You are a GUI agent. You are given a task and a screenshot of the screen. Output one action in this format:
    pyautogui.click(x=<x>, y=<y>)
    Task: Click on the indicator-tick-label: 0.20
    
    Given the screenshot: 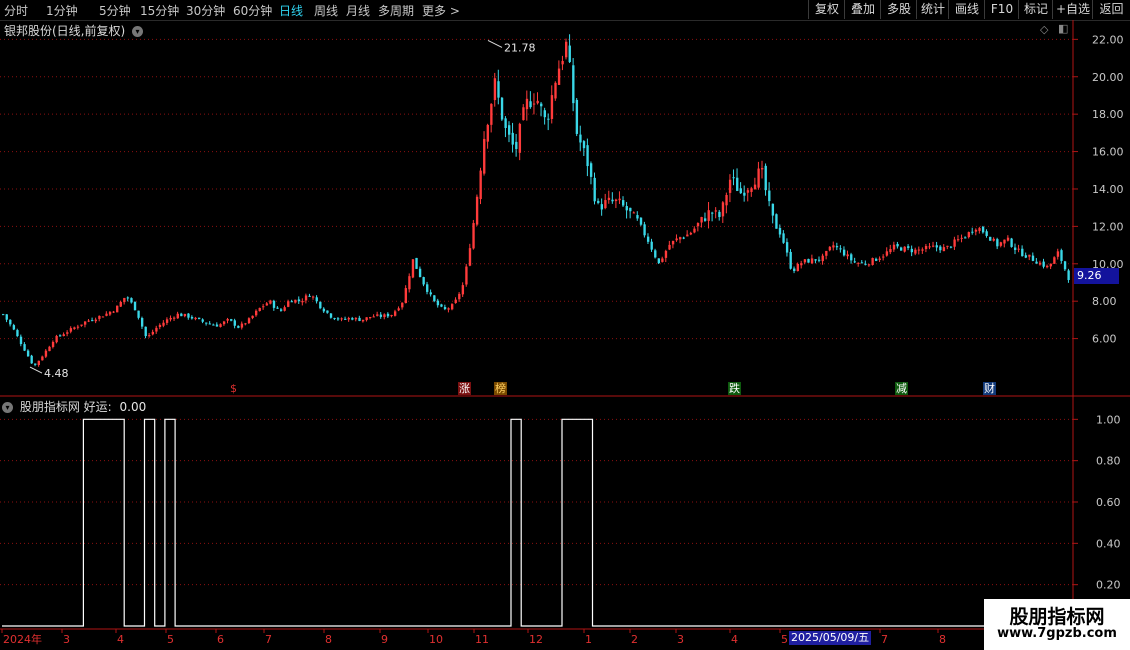 What is the action you would take?
    pyautogui.click(x=1108, y=585)
    